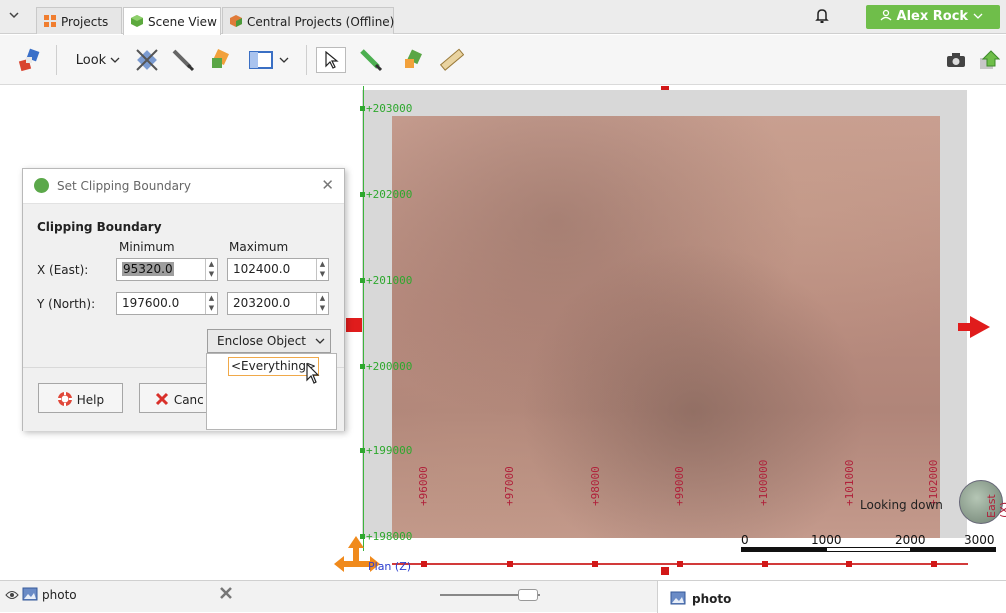  What do you see at coordinates (167, 303) in the screenshot?
I see `y-min-field: 197600.0 ▲ ▼` at bounding box center [167, 303].